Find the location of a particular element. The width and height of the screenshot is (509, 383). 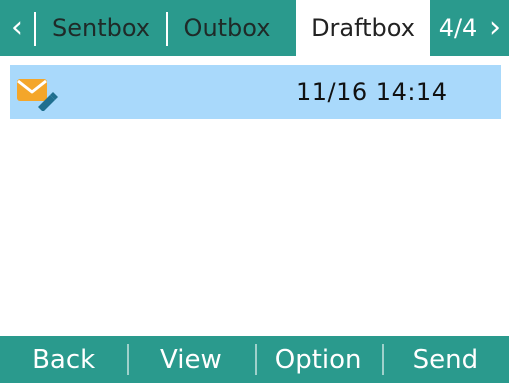

tab-sentbox: Sentbox is located at coordinates (101, 28).